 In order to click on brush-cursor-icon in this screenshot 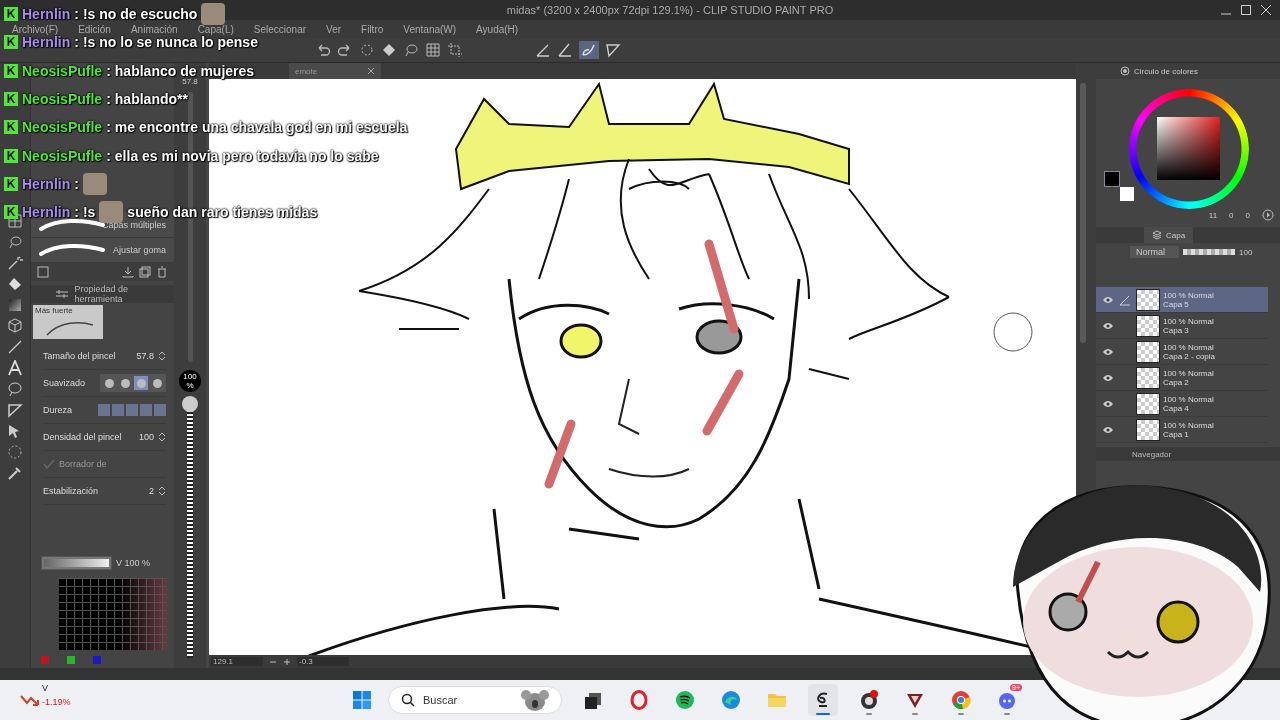, I will do `click(1013, 332)`.